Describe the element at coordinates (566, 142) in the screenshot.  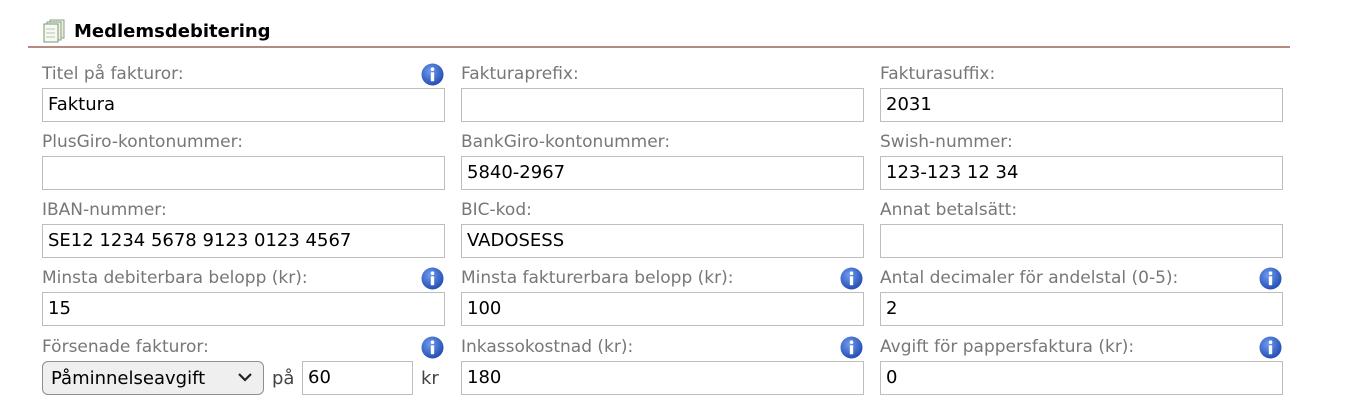
I see `bankgiro-label: BankGiro-kontonummer:` at that location.